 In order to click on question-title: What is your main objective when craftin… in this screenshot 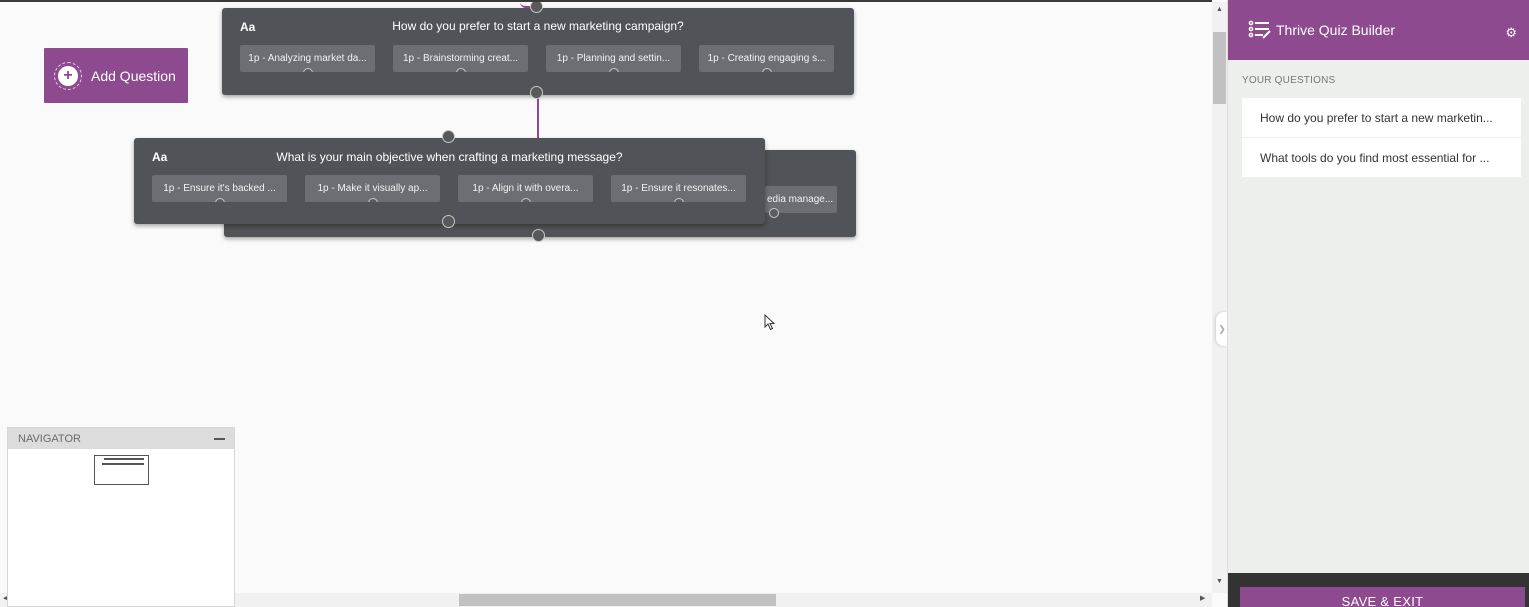, I will do `click(449, 157)`.